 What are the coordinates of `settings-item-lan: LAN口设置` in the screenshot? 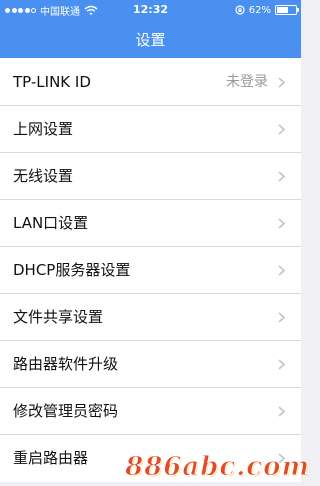 It's located at (150, 223).